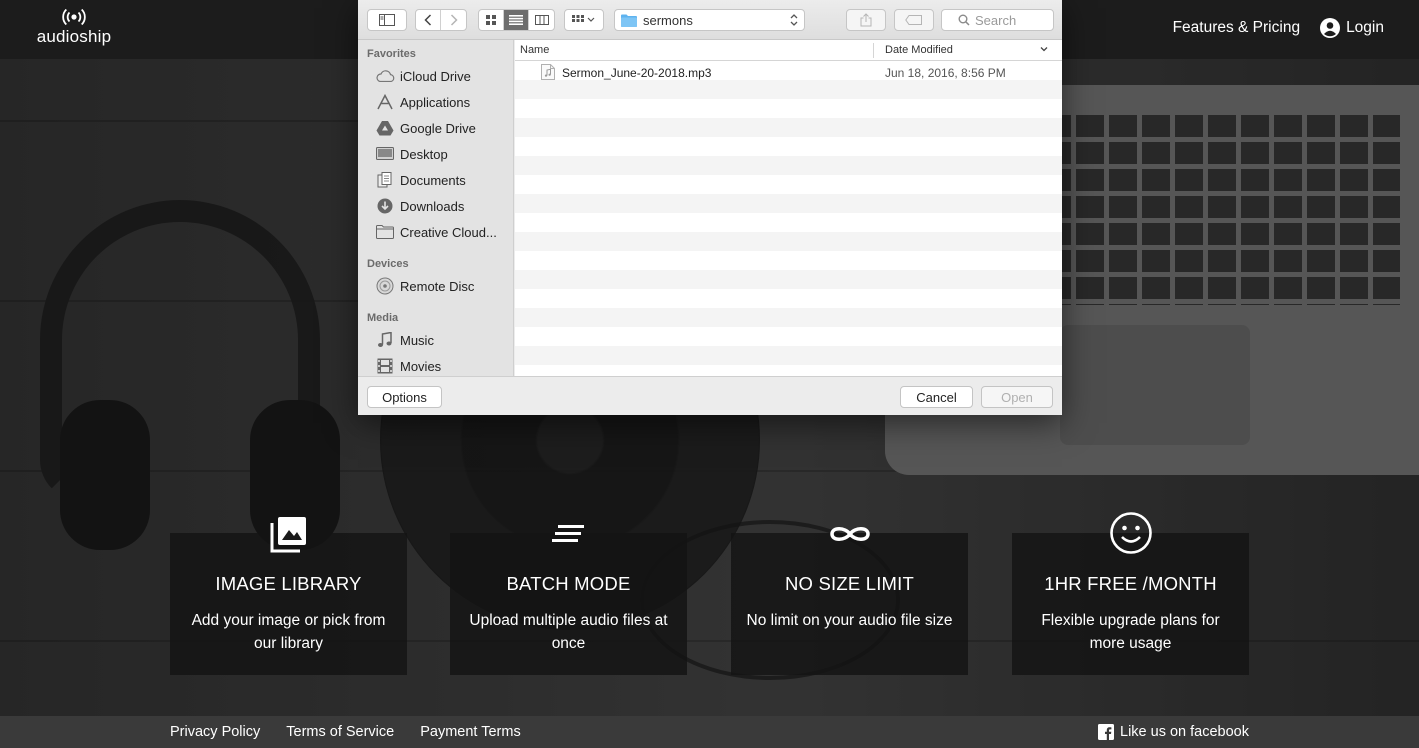 This screenshot has height=748, width=1419. I want to click on footer-link-privacy: Privacy Policy, so click(215, 732).